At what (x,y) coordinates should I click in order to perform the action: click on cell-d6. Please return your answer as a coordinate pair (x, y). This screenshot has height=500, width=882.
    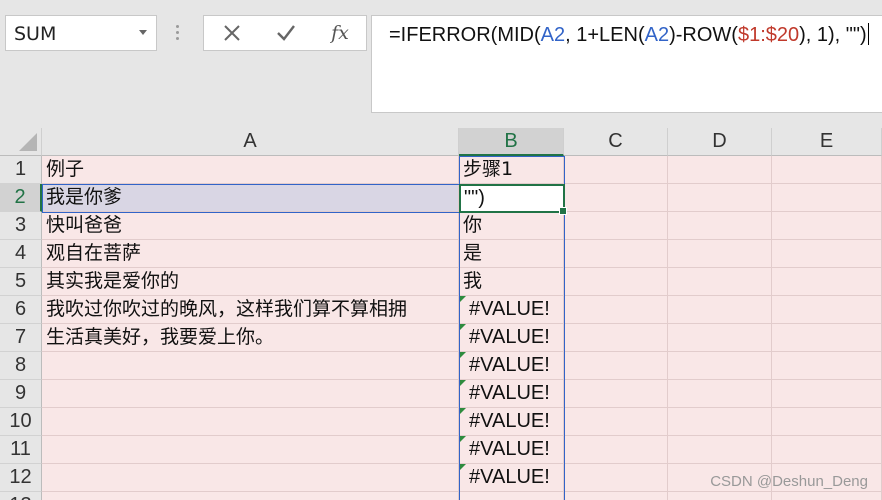
    Looking at the image, I should click on (720, 310).